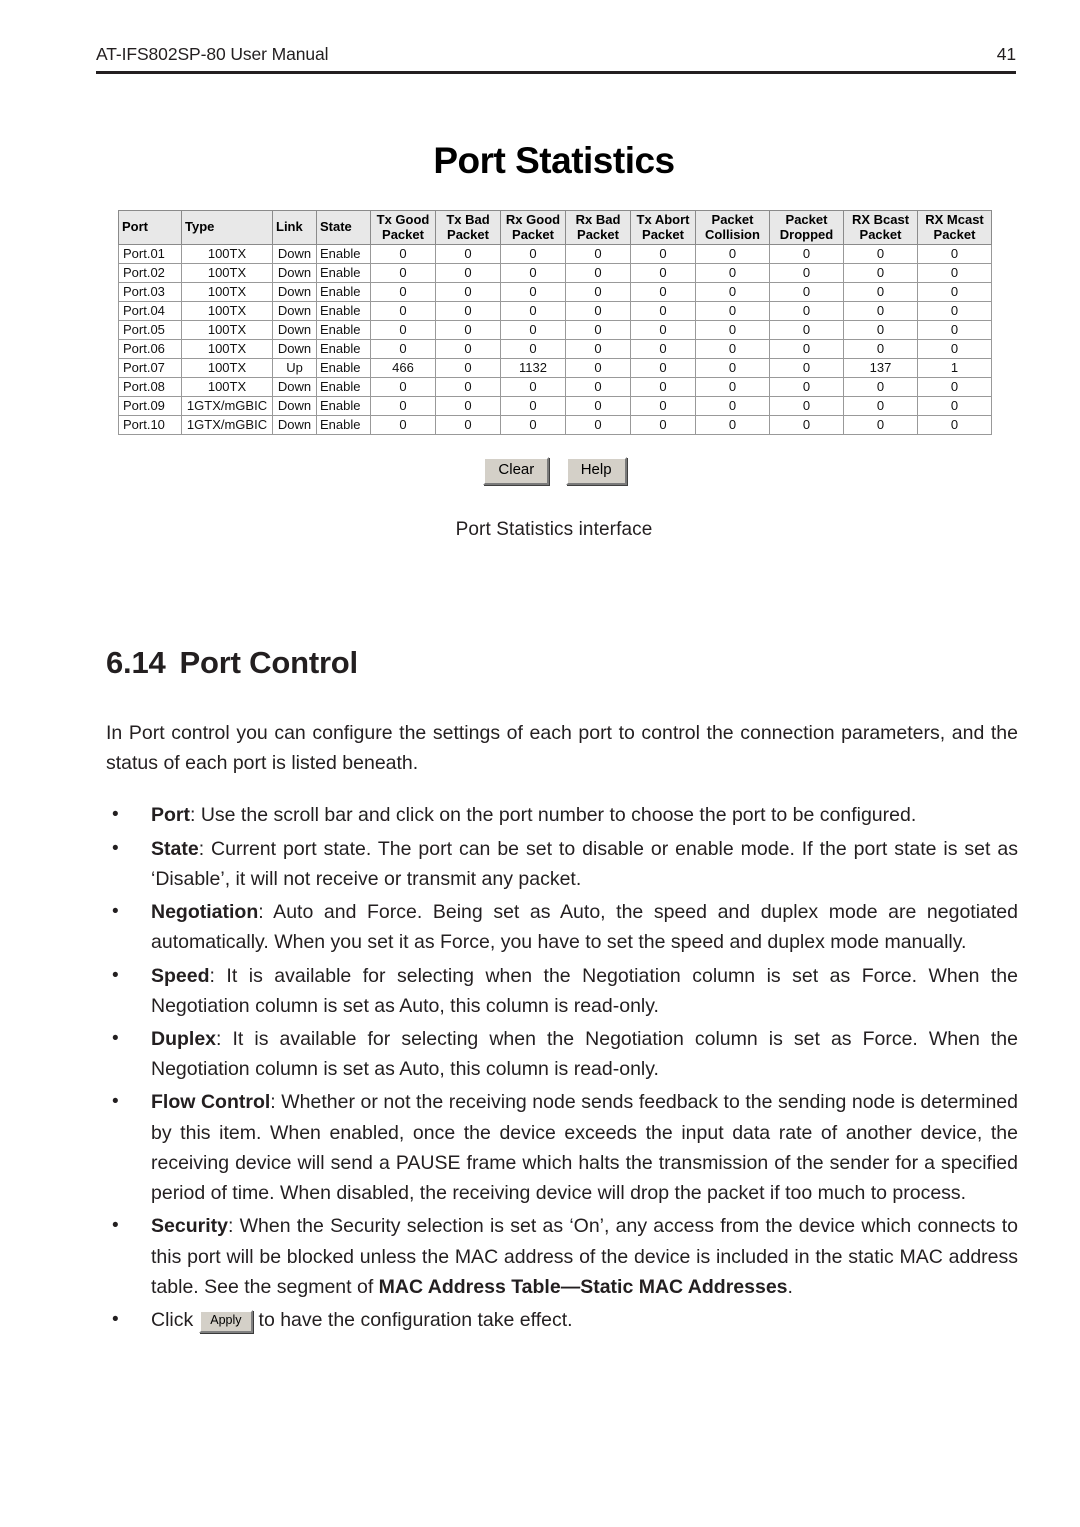 The width and height of the screenshot is (1080, 1527). Describe the element at coordinates (227, 425) in the screenshot. I see `table-cell: 1GTX/mGBIC` at that location.